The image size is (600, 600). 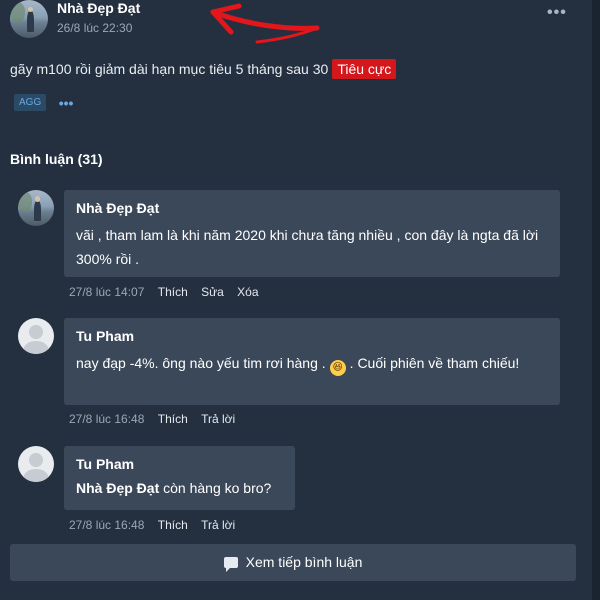 I want to click on comment-text: Nhà Đẹp Đạt còn hàng ko bro?, so click(x=179, y=488).